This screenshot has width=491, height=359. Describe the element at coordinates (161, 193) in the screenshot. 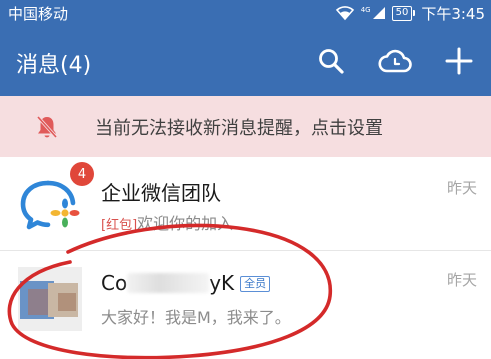

I see `conversation-name: 企业微信团队` at that location.